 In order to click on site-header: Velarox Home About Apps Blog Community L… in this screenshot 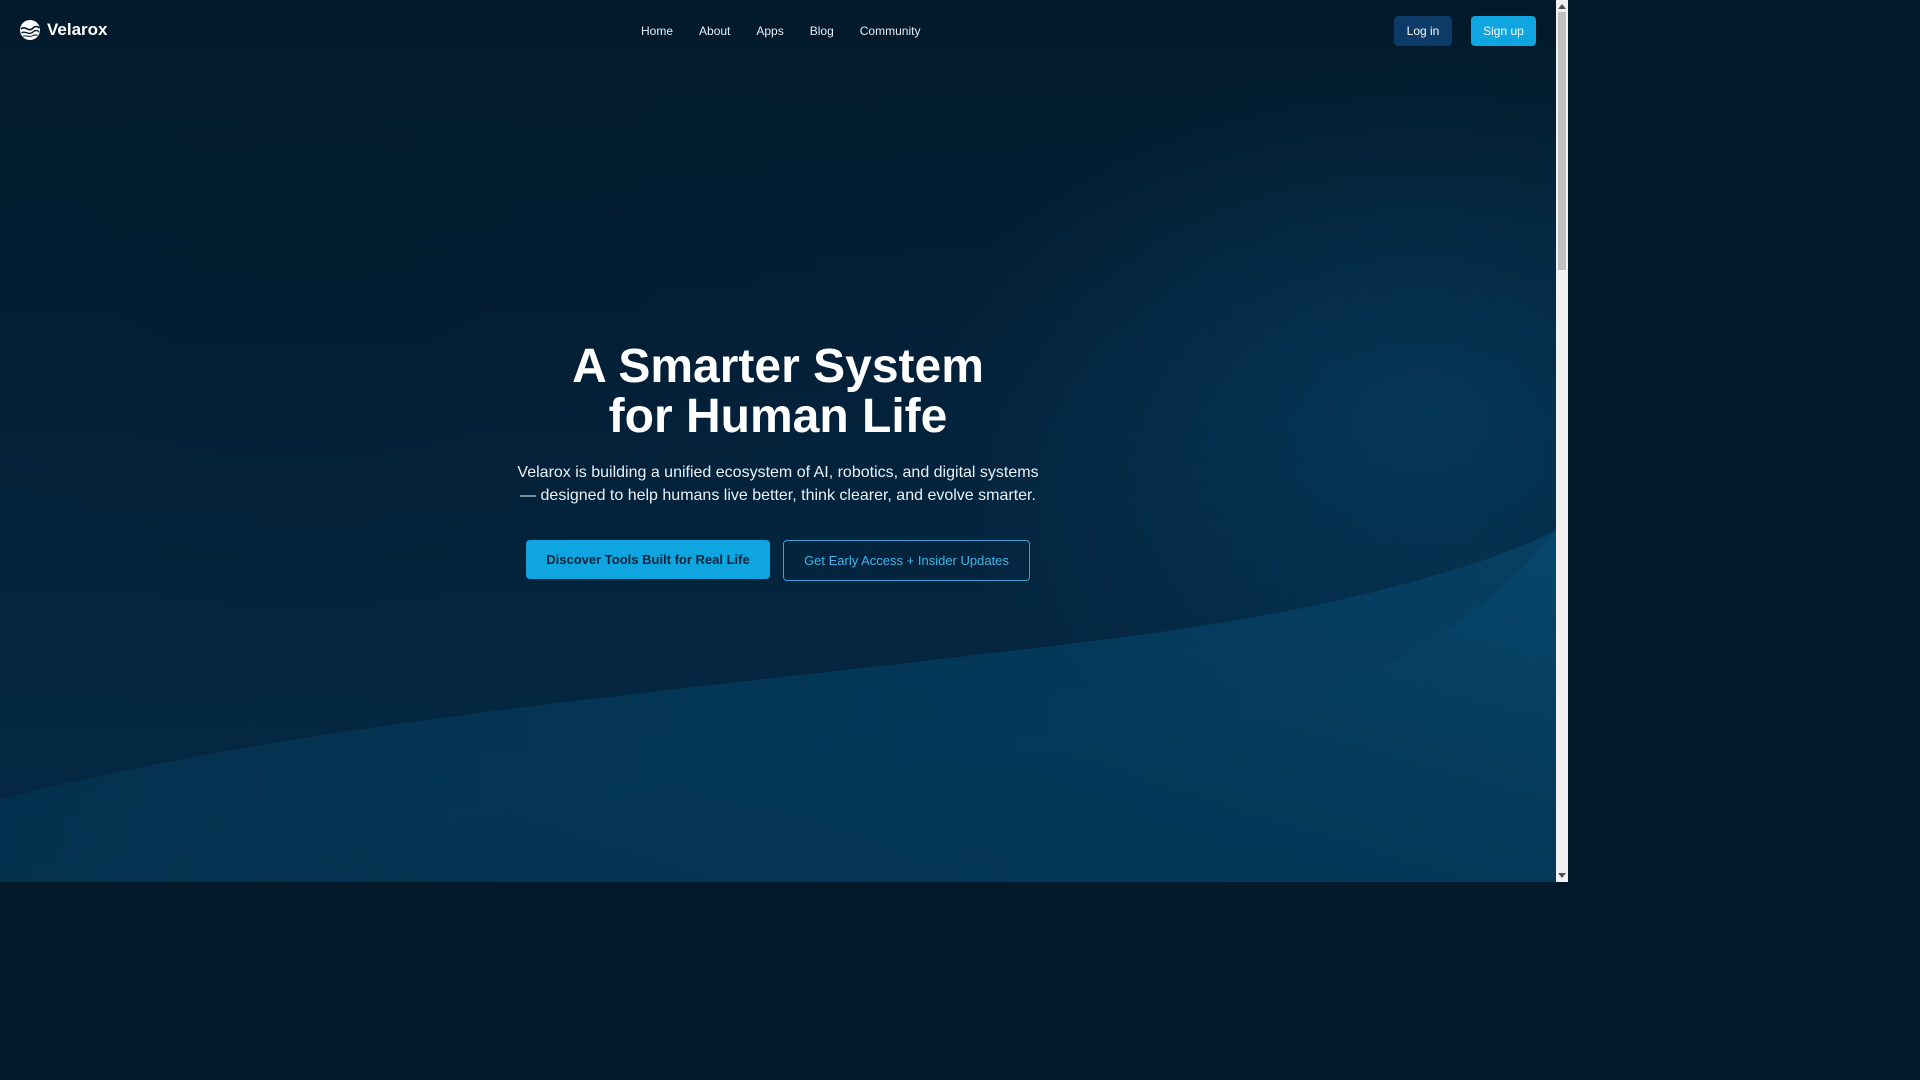, I will do `click(778, 31)`.